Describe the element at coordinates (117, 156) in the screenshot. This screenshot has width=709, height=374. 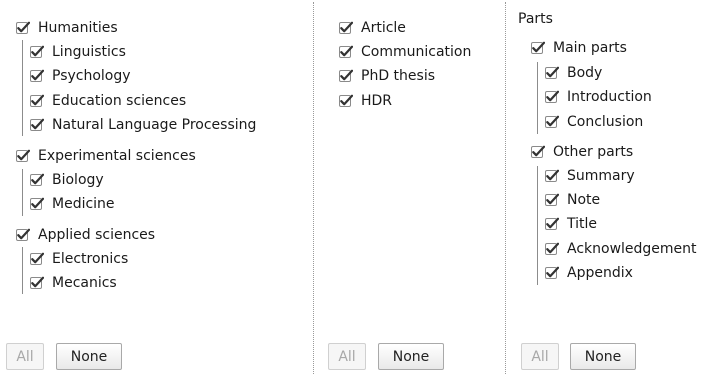
I see `checkbox-label: Experimental sciences` at that location.